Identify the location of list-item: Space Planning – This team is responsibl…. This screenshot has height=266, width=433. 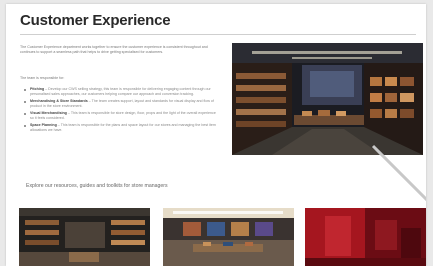
(120, 128).